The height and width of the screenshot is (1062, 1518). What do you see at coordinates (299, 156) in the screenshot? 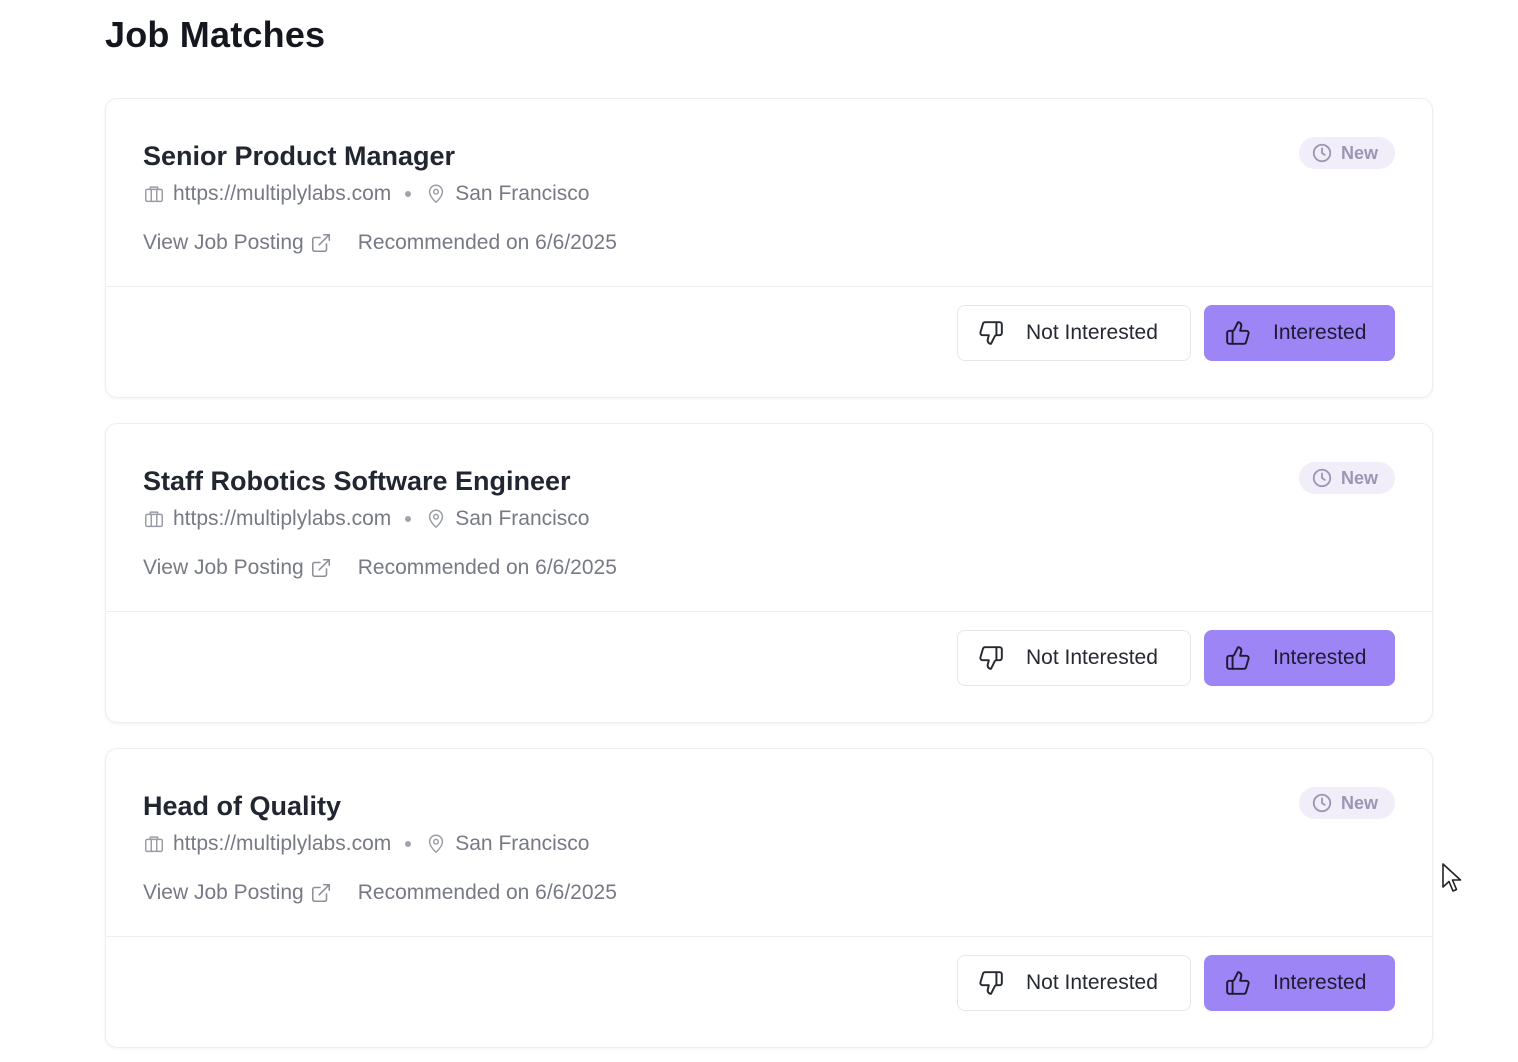
I see `job-title: Senior Product Manager` at bounding box center [299, 156].